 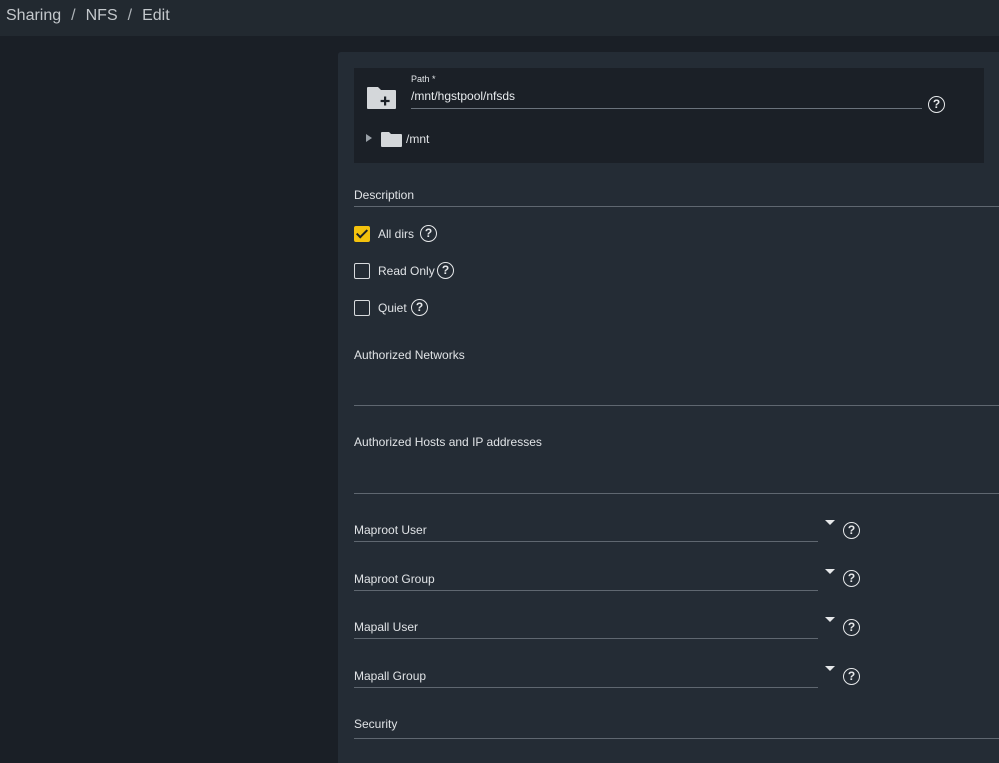 What do you see at coordinates (676, 405) in the screenshot?
I see `authorized-networks-input` at bounding box center [676, 405].